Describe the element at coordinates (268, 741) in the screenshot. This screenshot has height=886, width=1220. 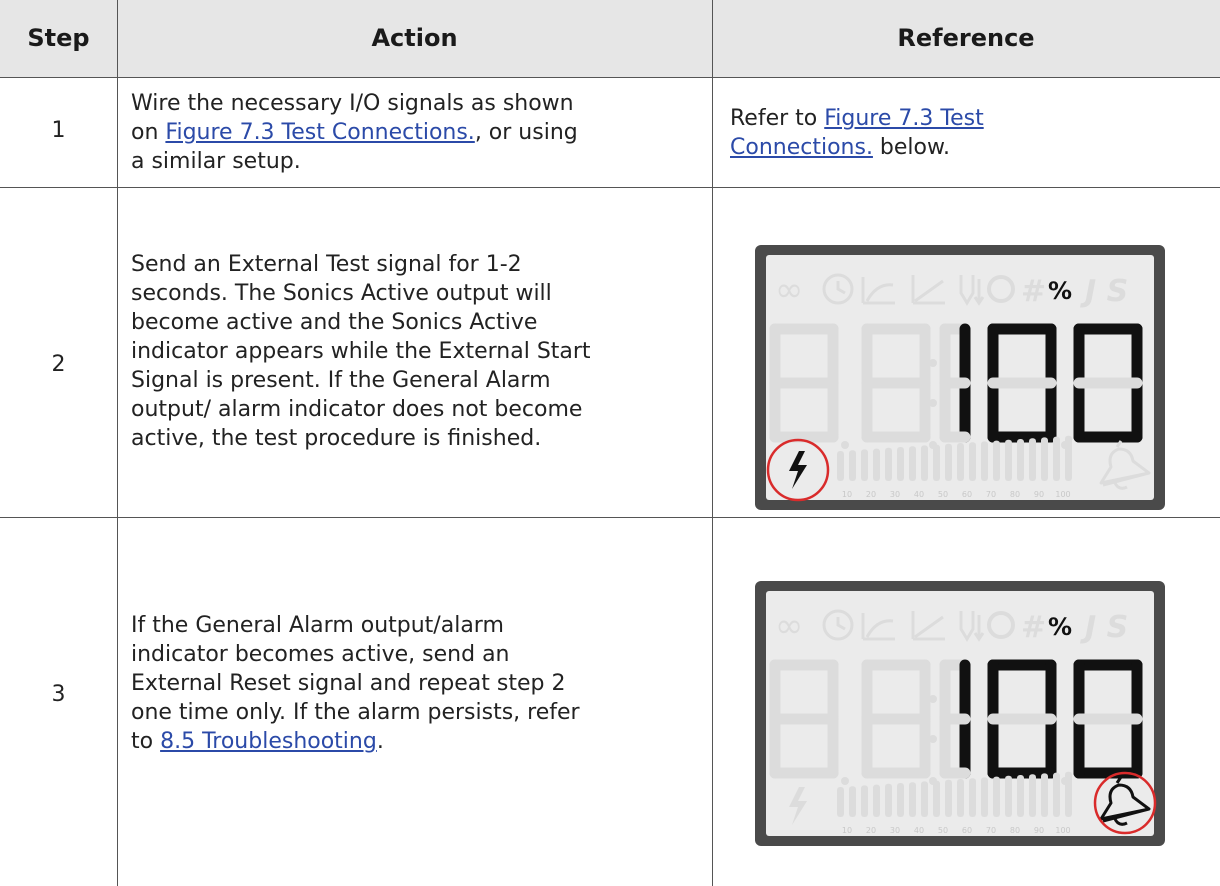
I see `troubleshooting-link: 8.5 Troubleshooting` at that location.